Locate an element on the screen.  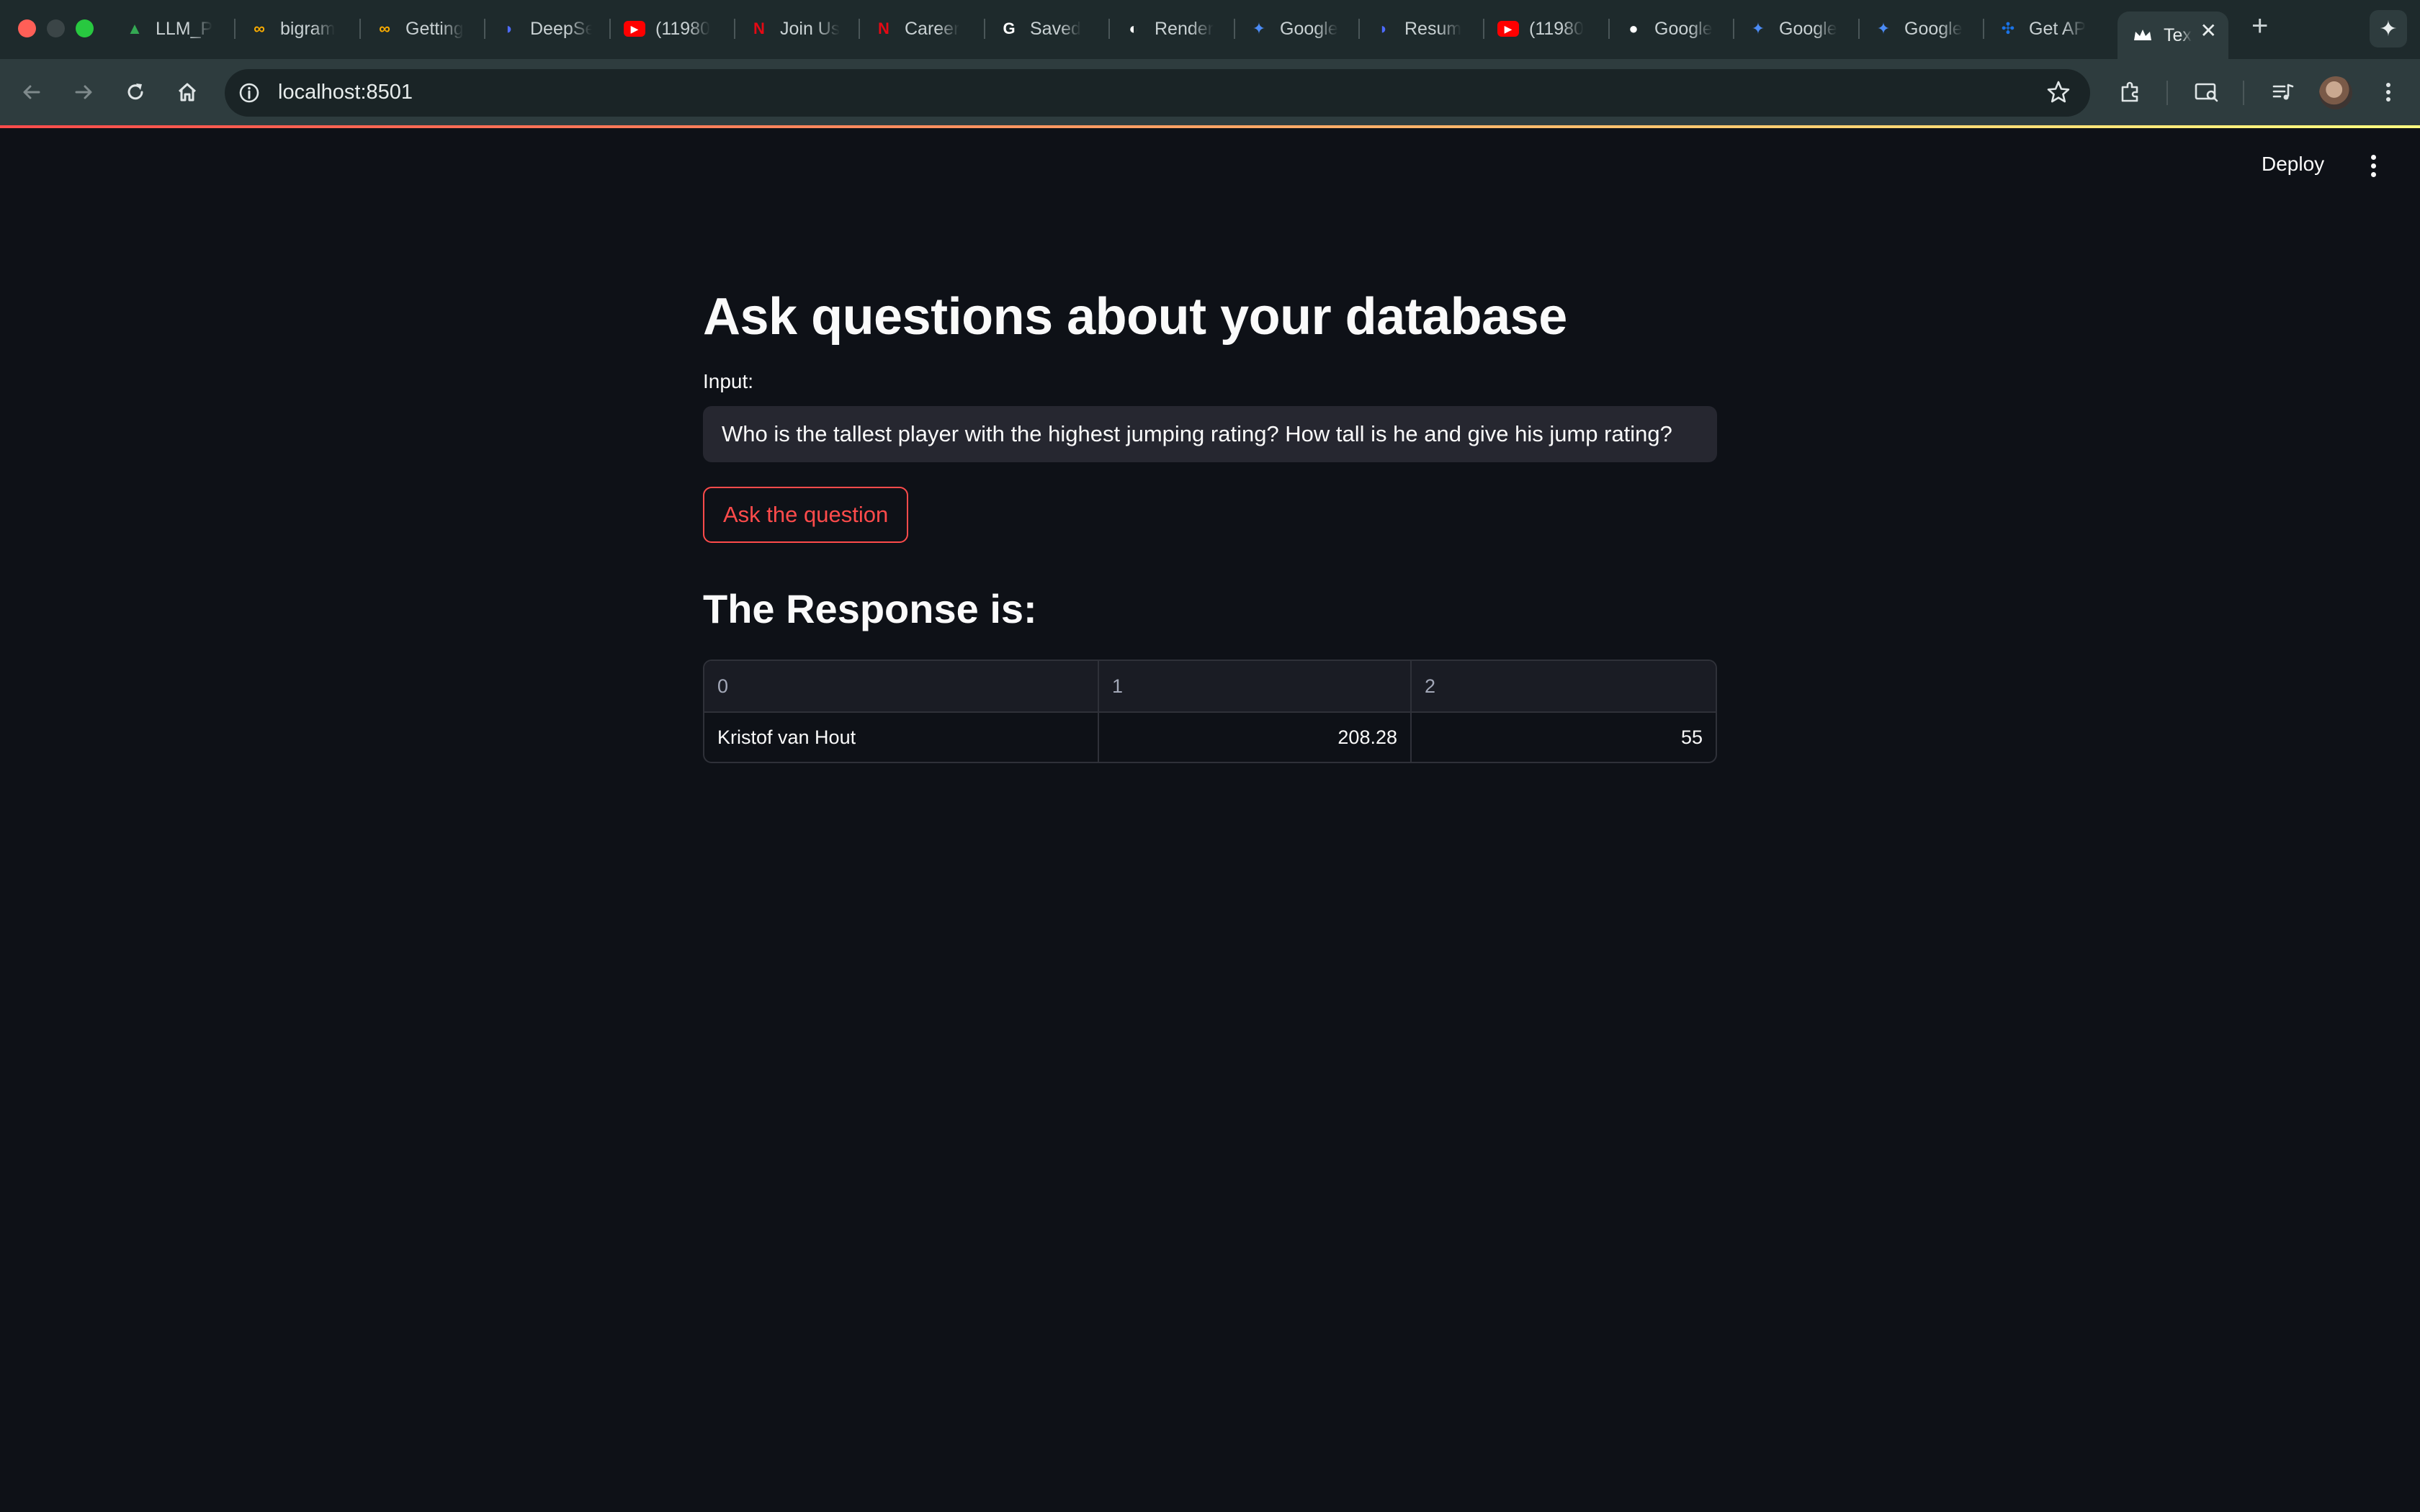
browser-tab: ∞ Getting is located at coordinates (435, 29).